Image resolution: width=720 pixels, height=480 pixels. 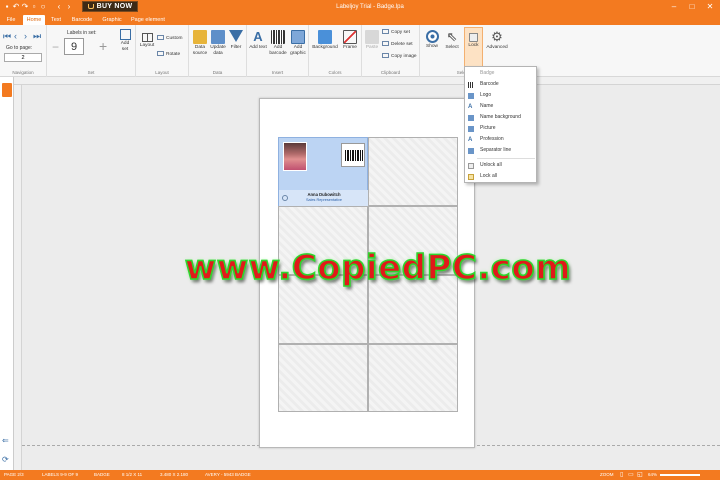 I want to click on forward-icon: ›, so click(x=69, y=7).